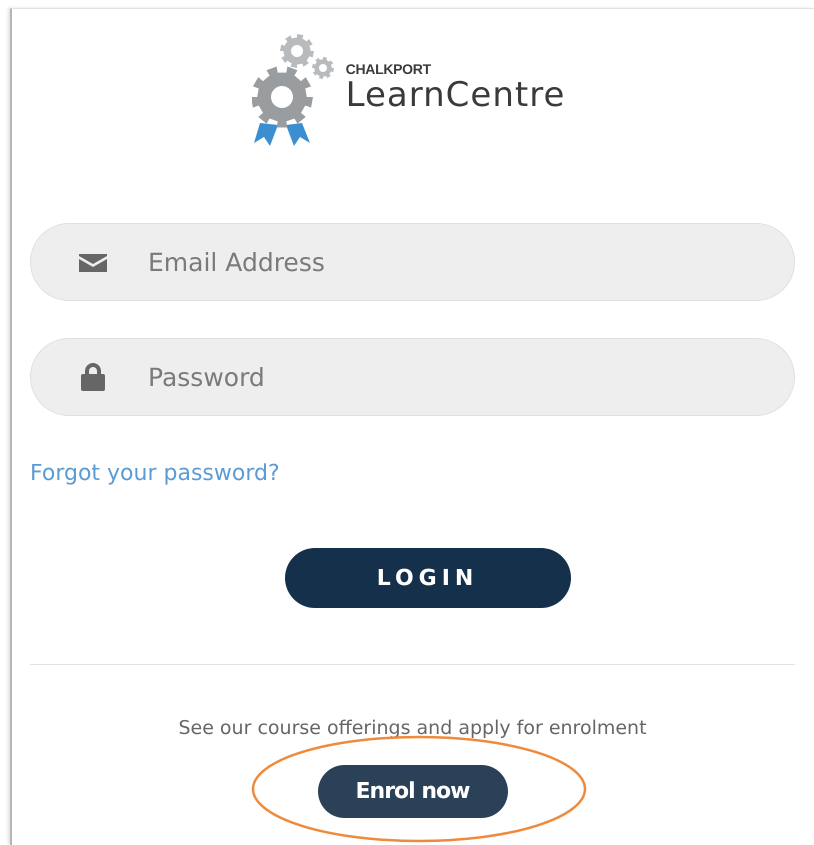 This screenshot has width=814, height=845. Describe the element at coordinates (412, 262) in the screenshot. I see `email-field: Email Address` at that location.